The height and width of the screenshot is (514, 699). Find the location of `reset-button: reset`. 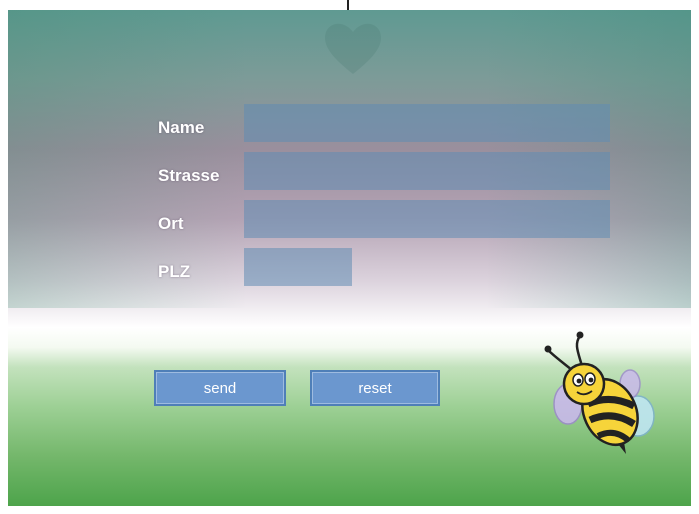

reset-button: reset is located at coordinates (375, 388).